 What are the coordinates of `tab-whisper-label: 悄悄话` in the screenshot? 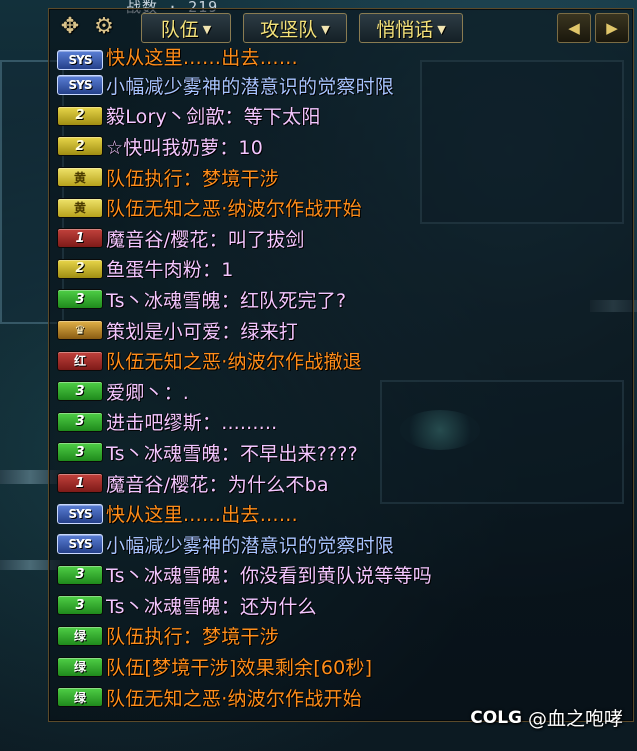 It's located at (405, 29).